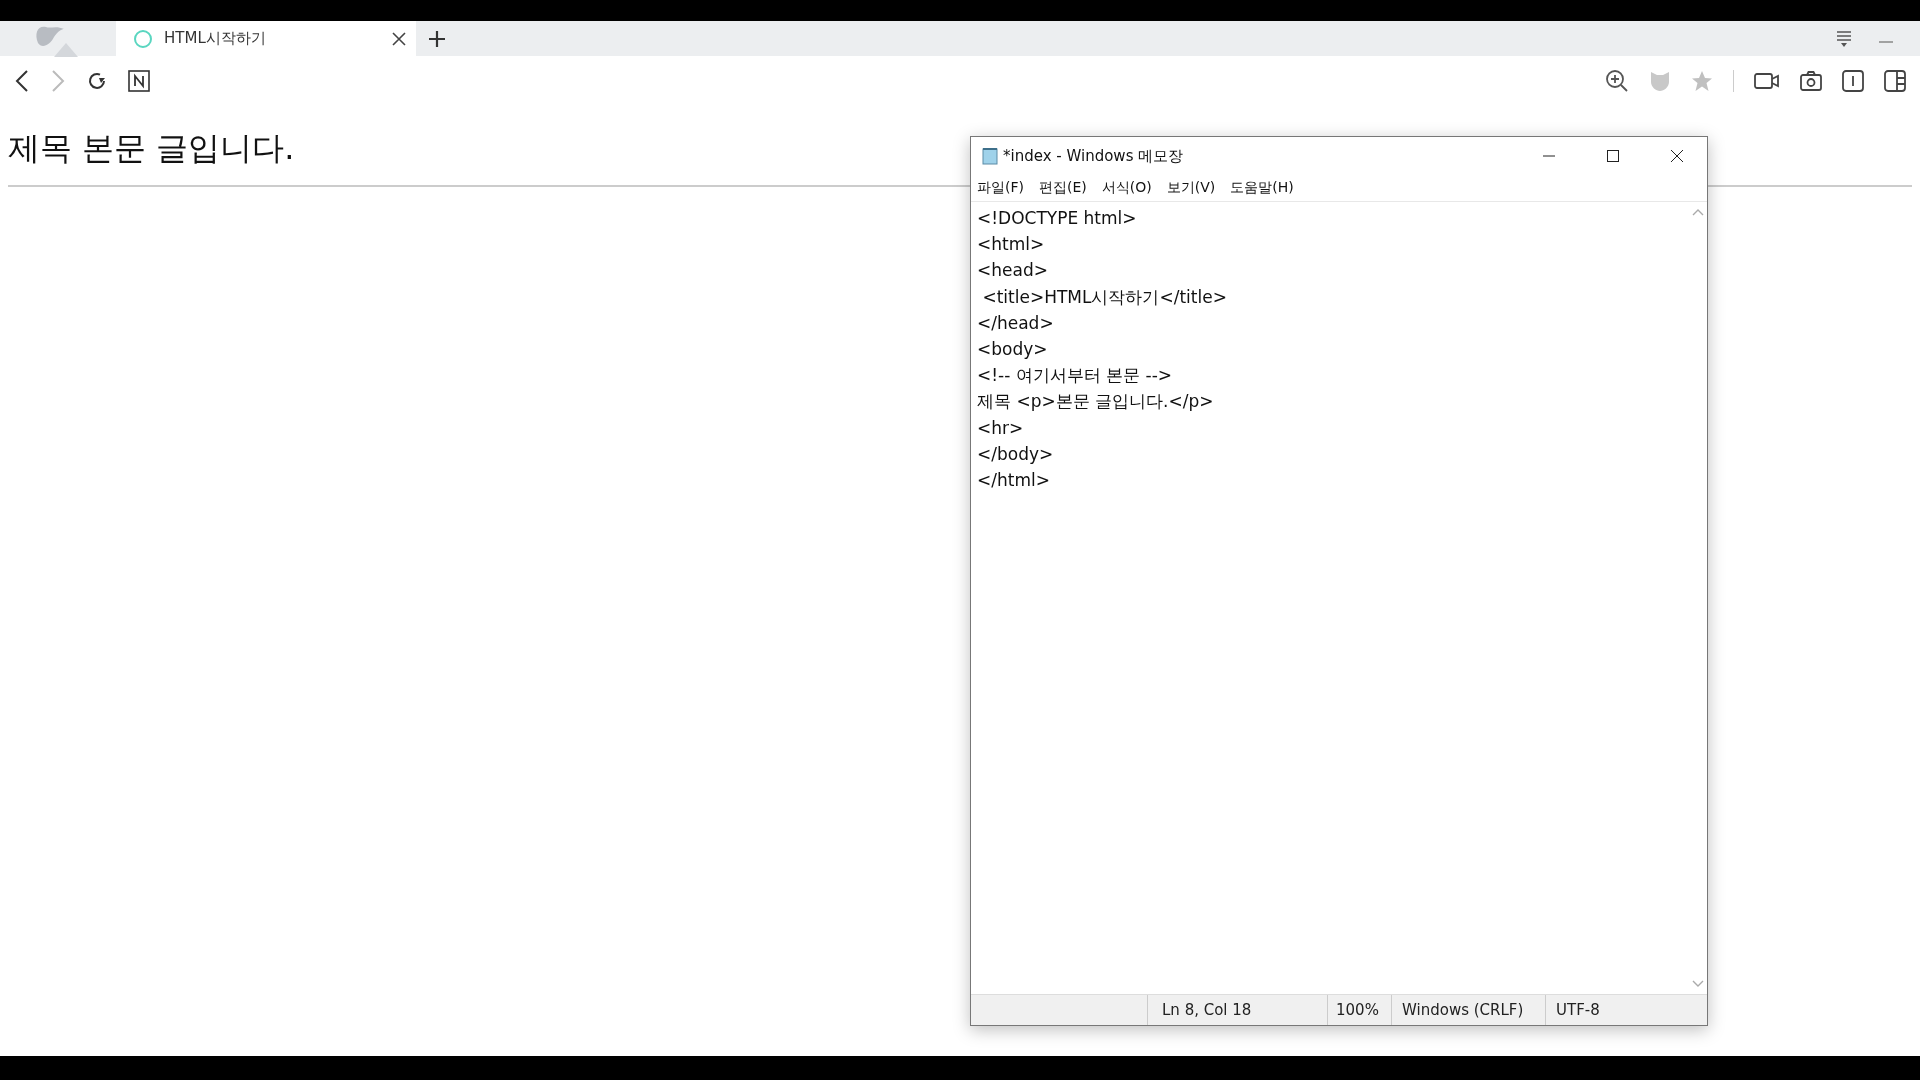 The width and height of the screenshot is (1920, 1080). What do you see at coordinates (1096, 402) in the screenshot?
I see `code-line: 제목 <p>본문 글입니다.</p>` at bounding box center [1096, 402].